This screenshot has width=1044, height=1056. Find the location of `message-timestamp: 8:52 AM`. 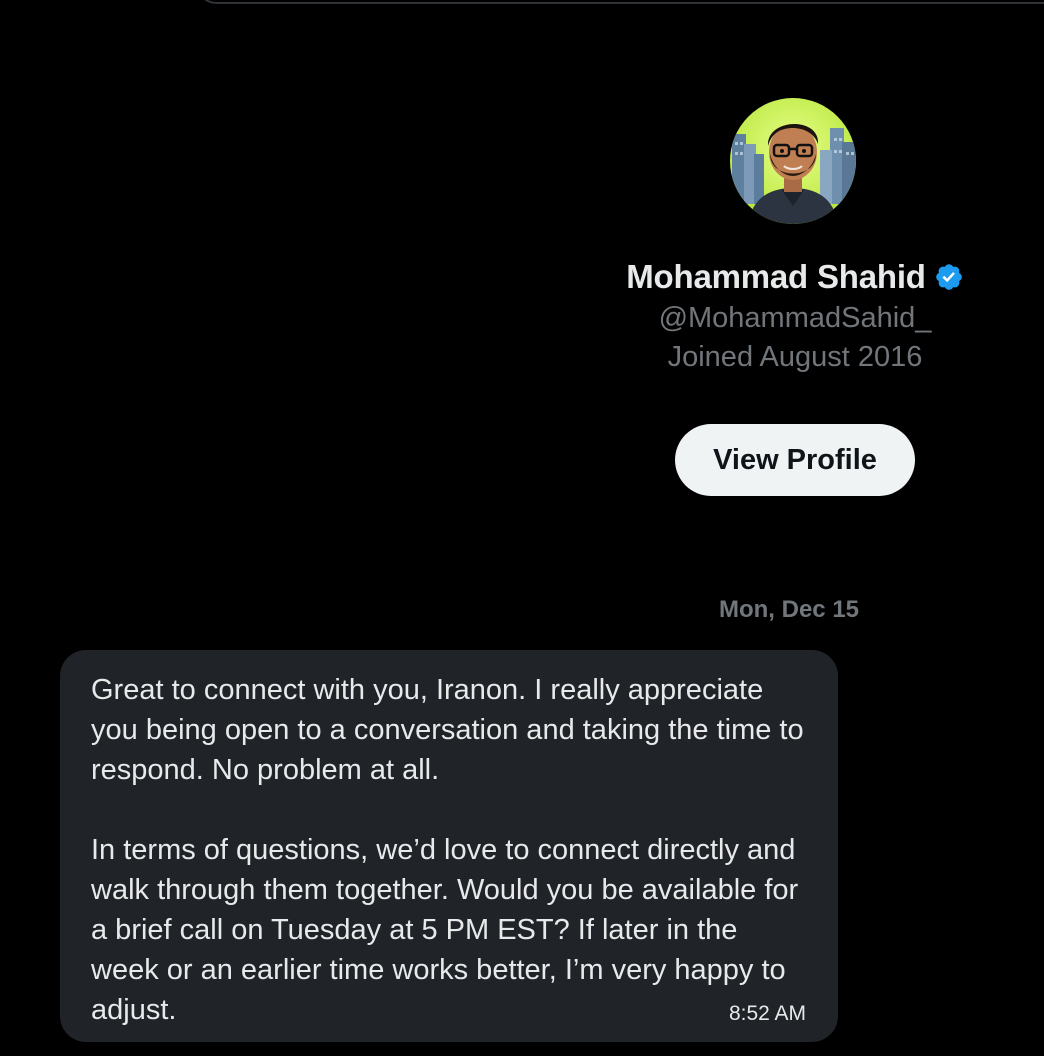

message-timestamp: 8:52 AM is located at coordinates (767, 1013).